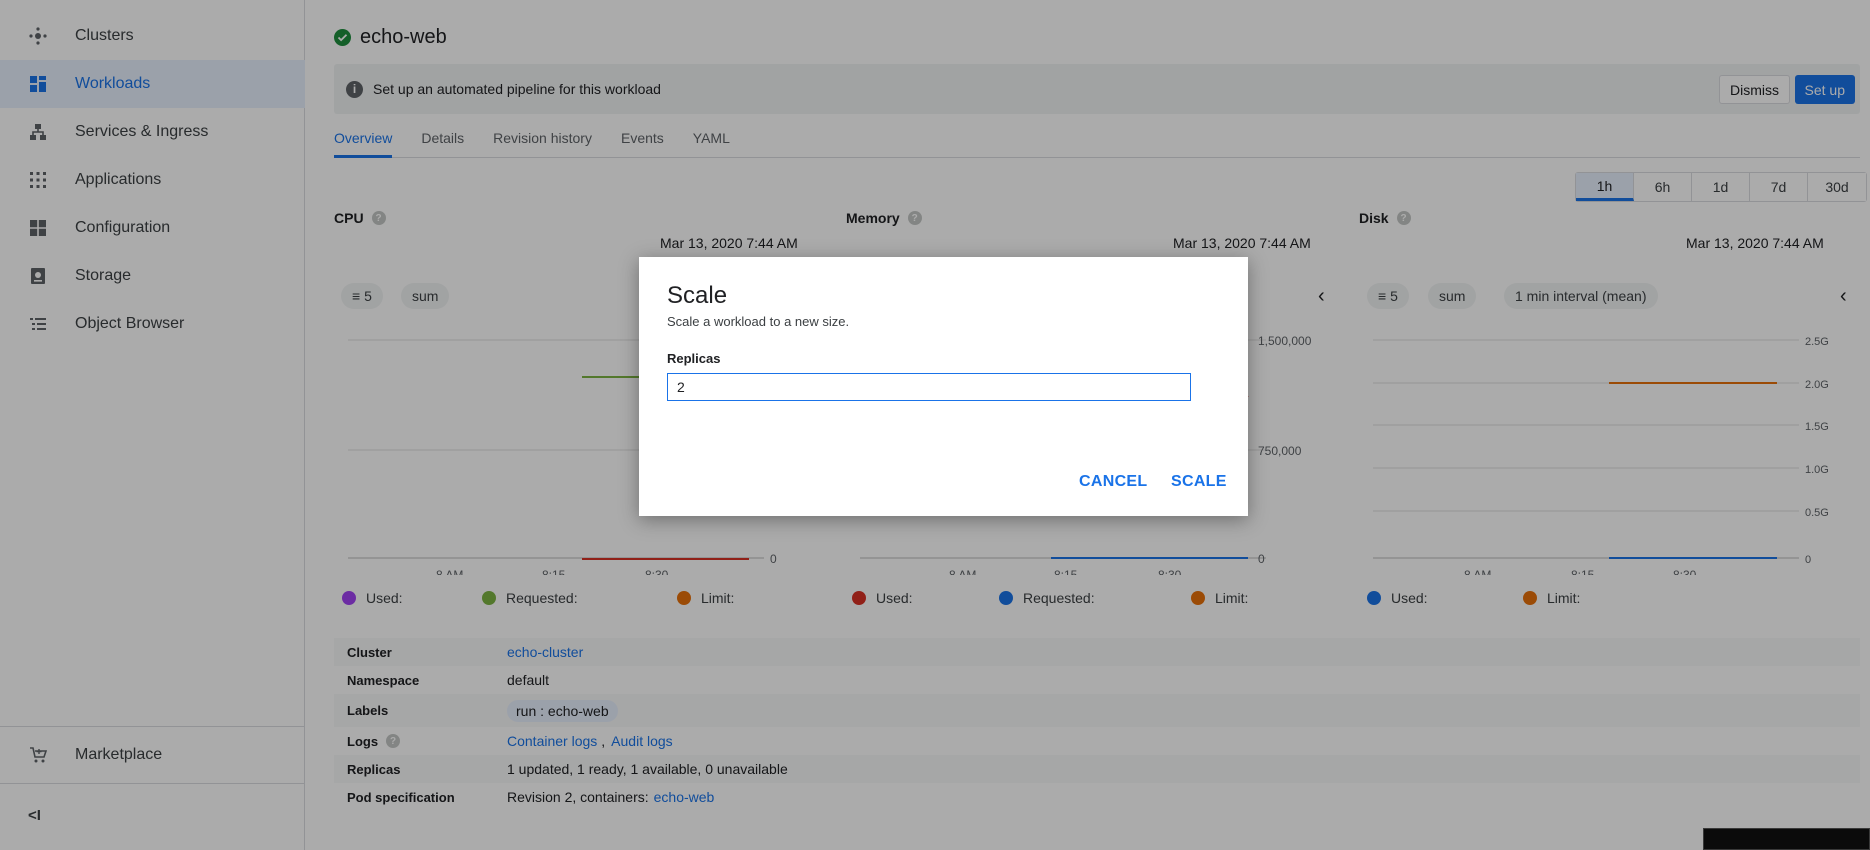 This screenshot has width=1870, height=850. What do you see at coordinates (1199, 482) in the screenshot?
I see `scale-button: SCALE` at bounding box center [1199, 482].